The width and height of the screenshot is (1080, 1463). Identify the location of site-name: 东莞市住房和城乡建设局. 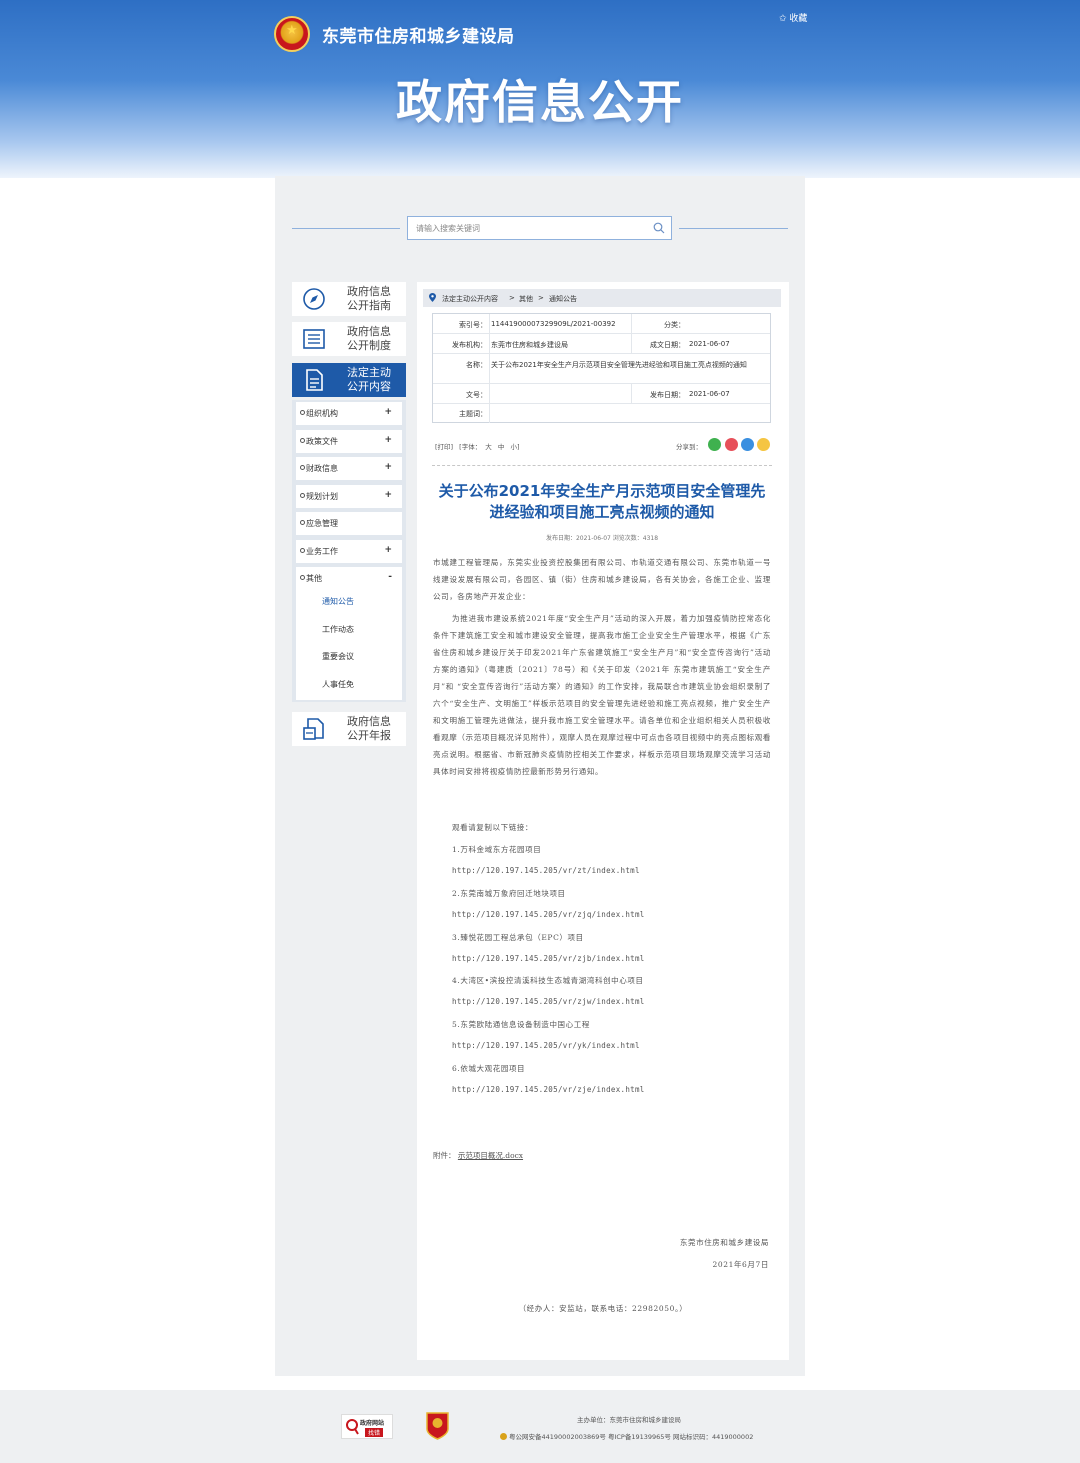
(418, 34).